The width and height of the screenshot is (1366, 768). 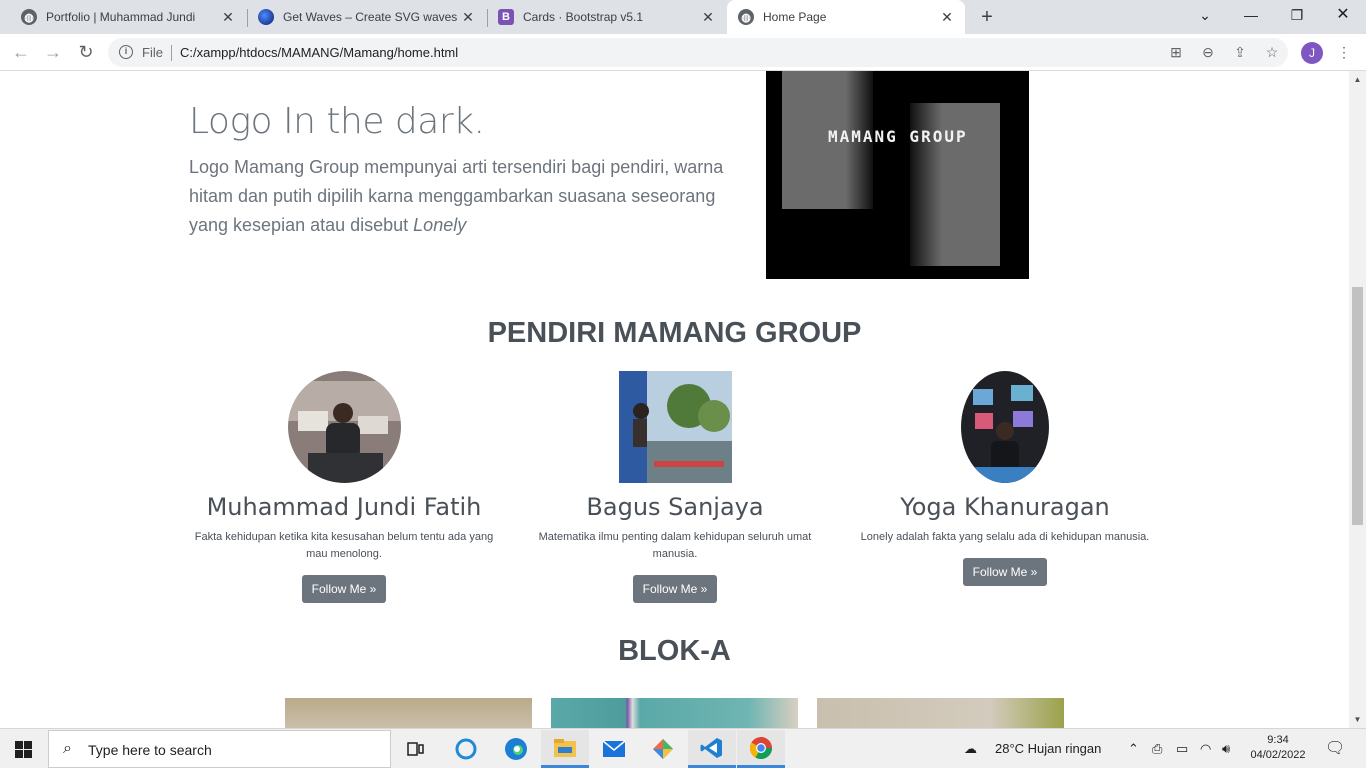 What do you see at coordinates (1278, 748) in the screenshot?
I see `taskbar-clock: 9:34 04/02/2022` at bounding box center [1278, 748].